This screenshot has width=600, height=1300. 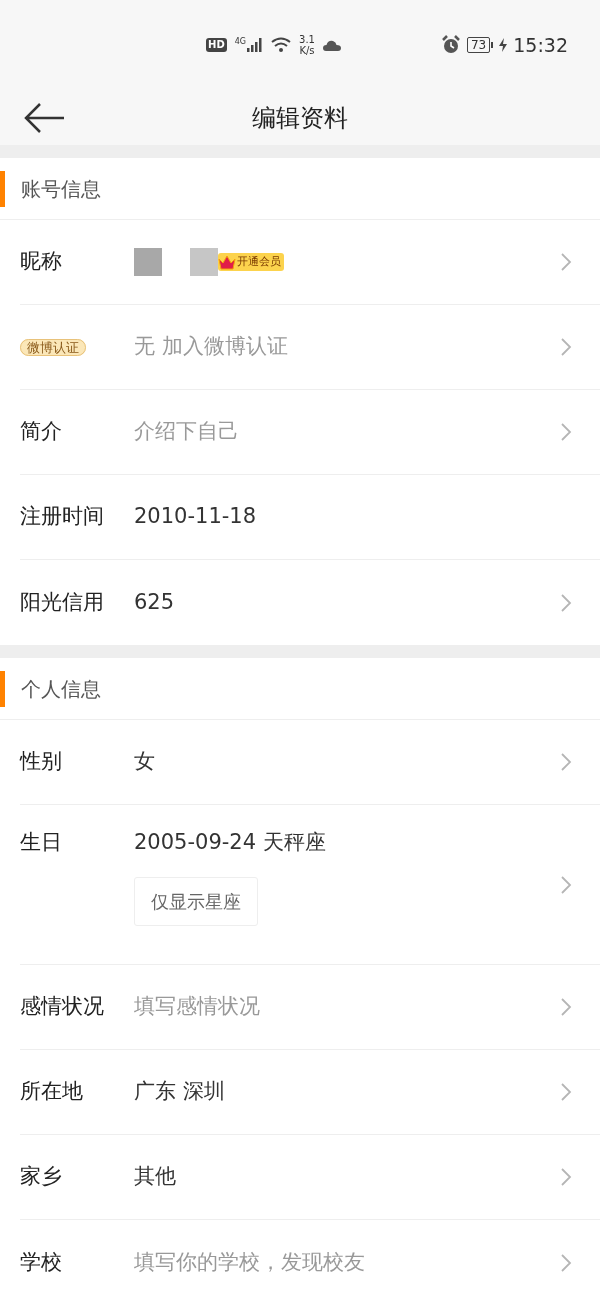 I want to click on charging-icon, so click(x=503, y=45).